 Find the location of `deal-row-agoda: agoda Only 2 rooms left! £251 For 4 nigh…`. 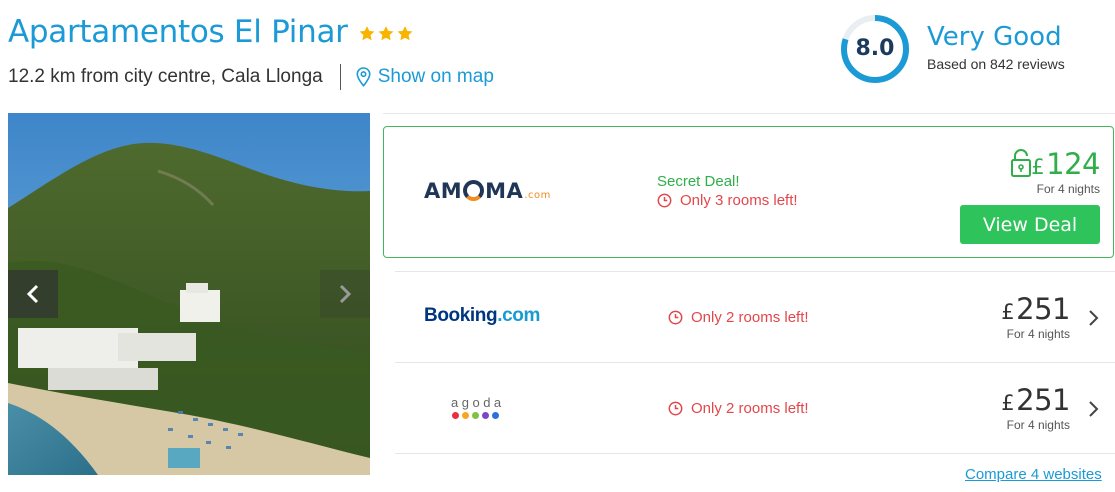

deal-row-agoda: agoda Only 2 rooms left! £251 For 4 nigh… is located at coordinates (755, 407).